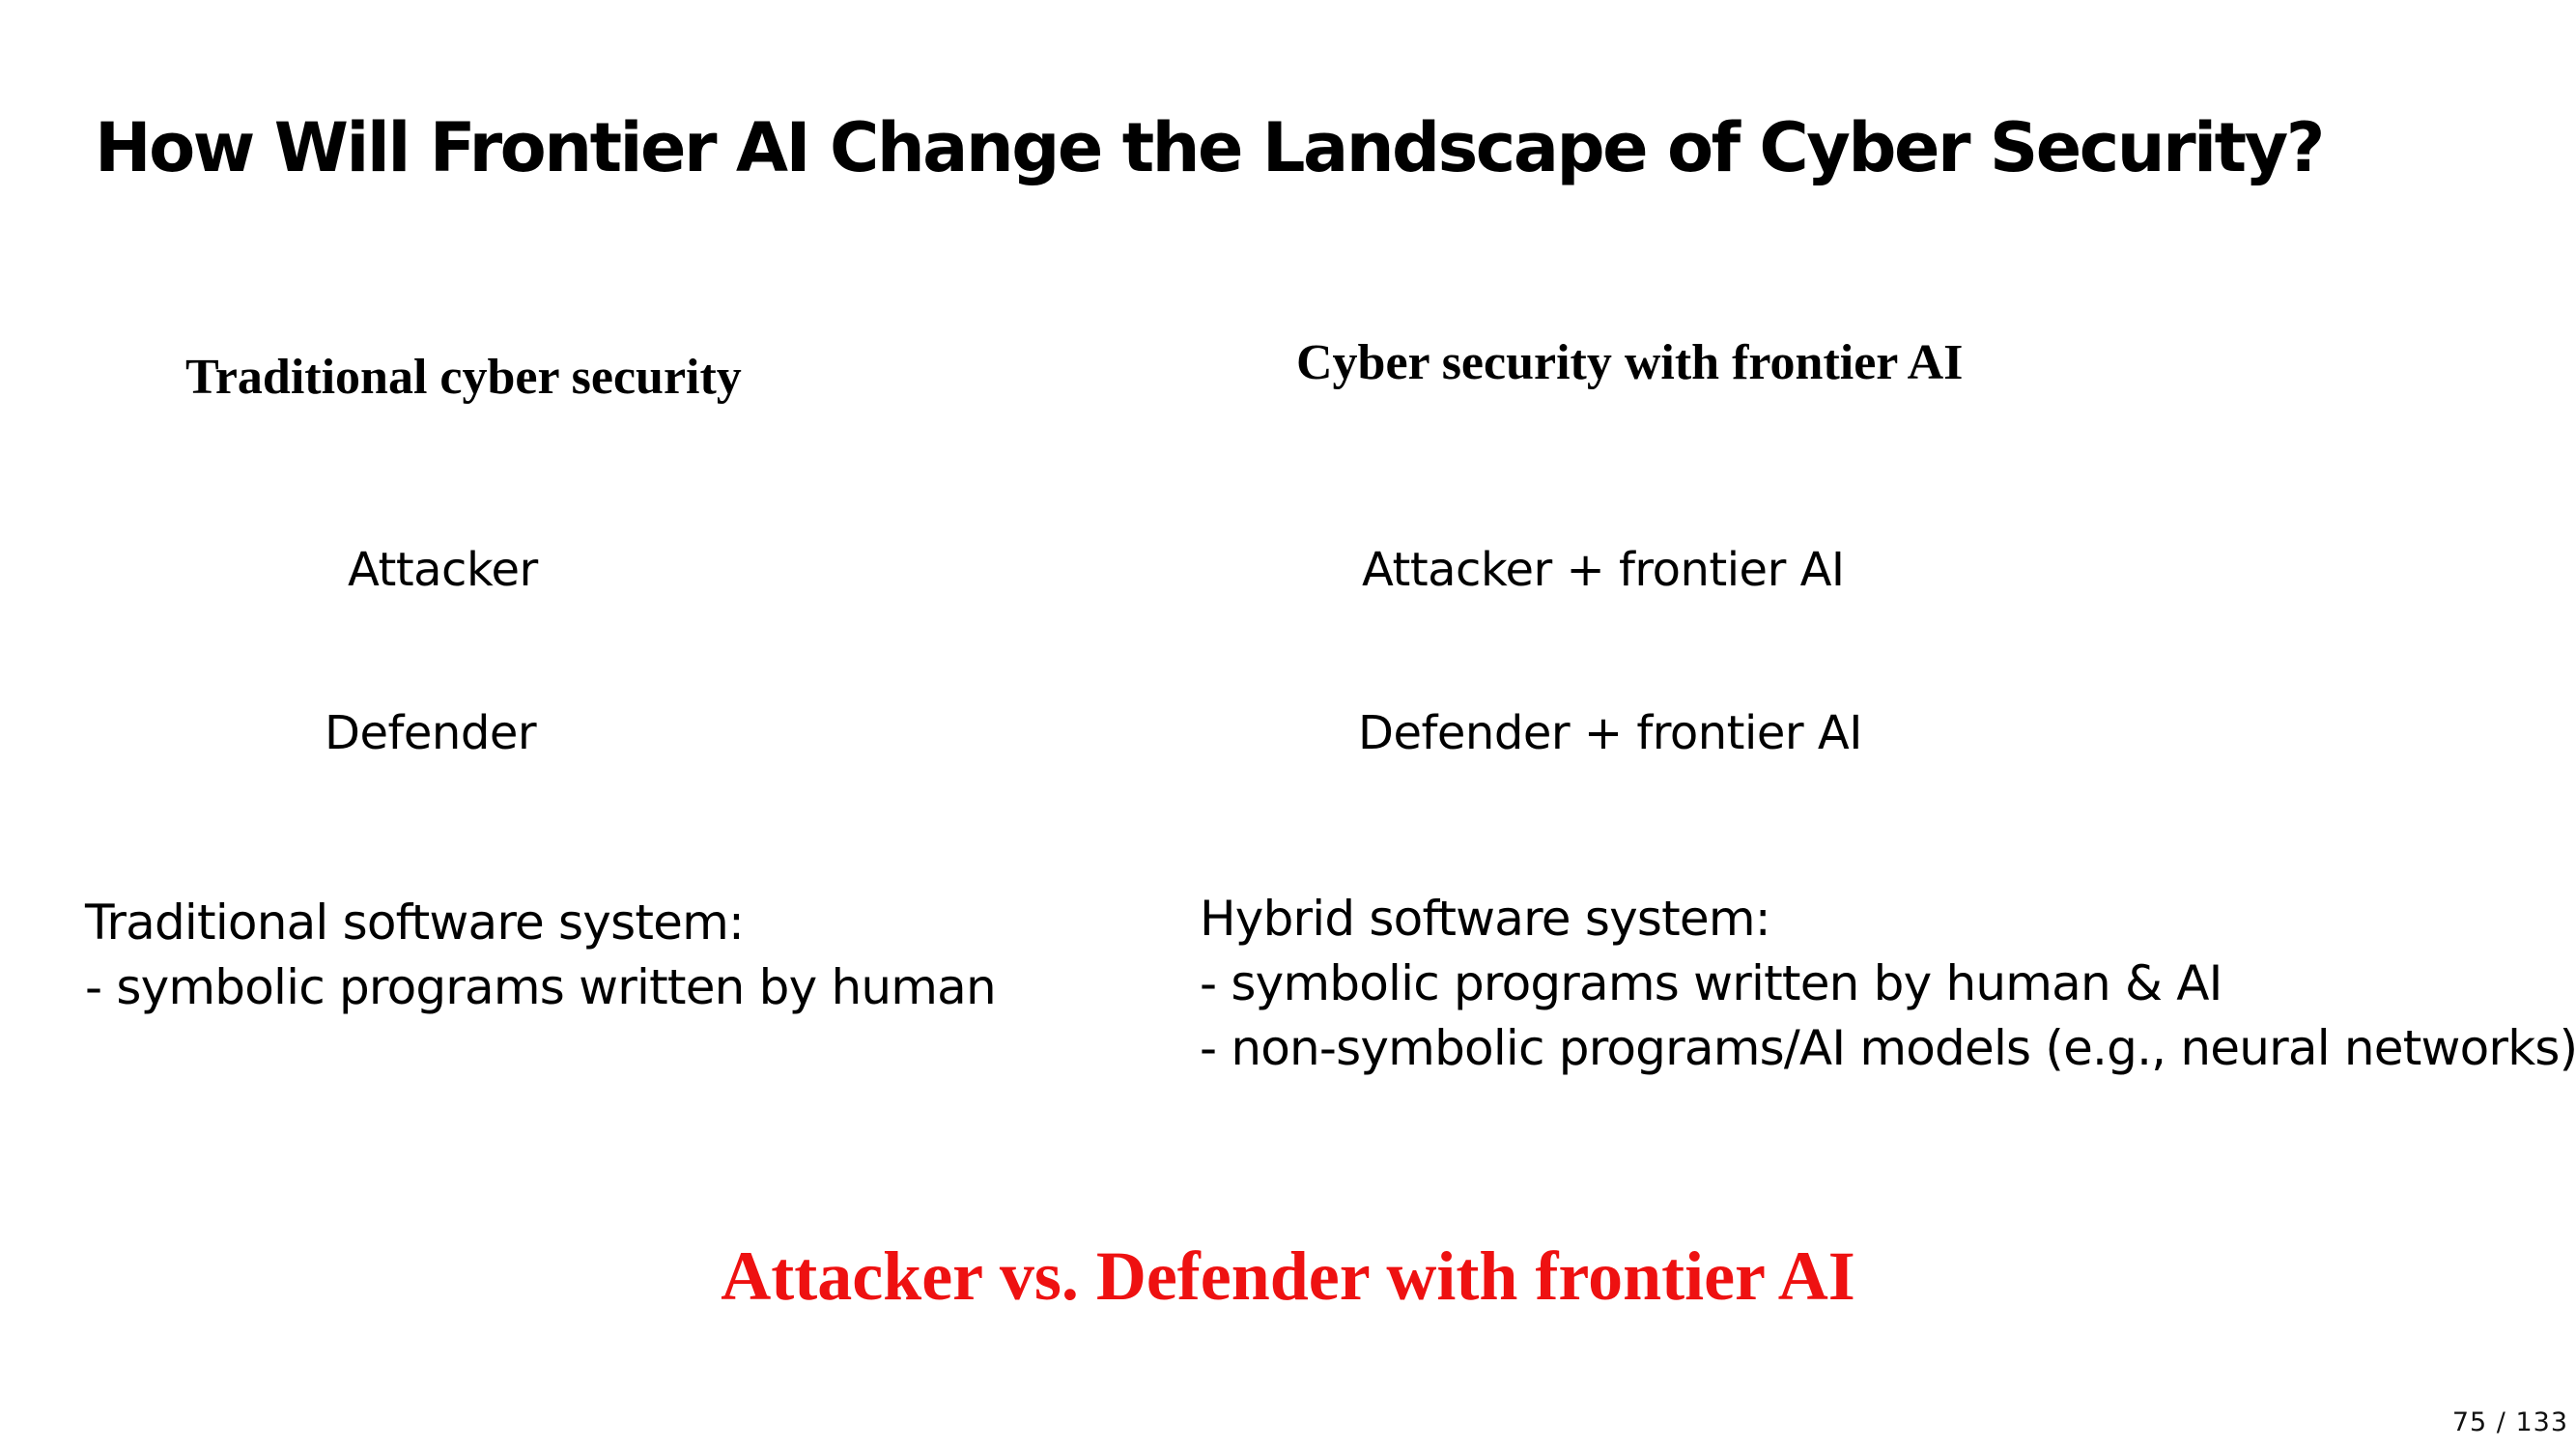  Describe the element at coordinates (443, 570) in the screenshot. I see `traditional-attacker-label: Attacker` at that location.